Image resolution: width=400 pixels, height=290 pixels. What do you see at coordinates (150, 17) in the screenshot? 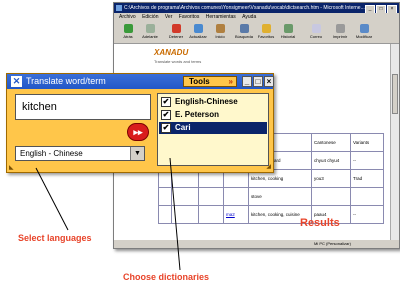
I see `menu-edicion: Edición` at bounding box center [150, 17].